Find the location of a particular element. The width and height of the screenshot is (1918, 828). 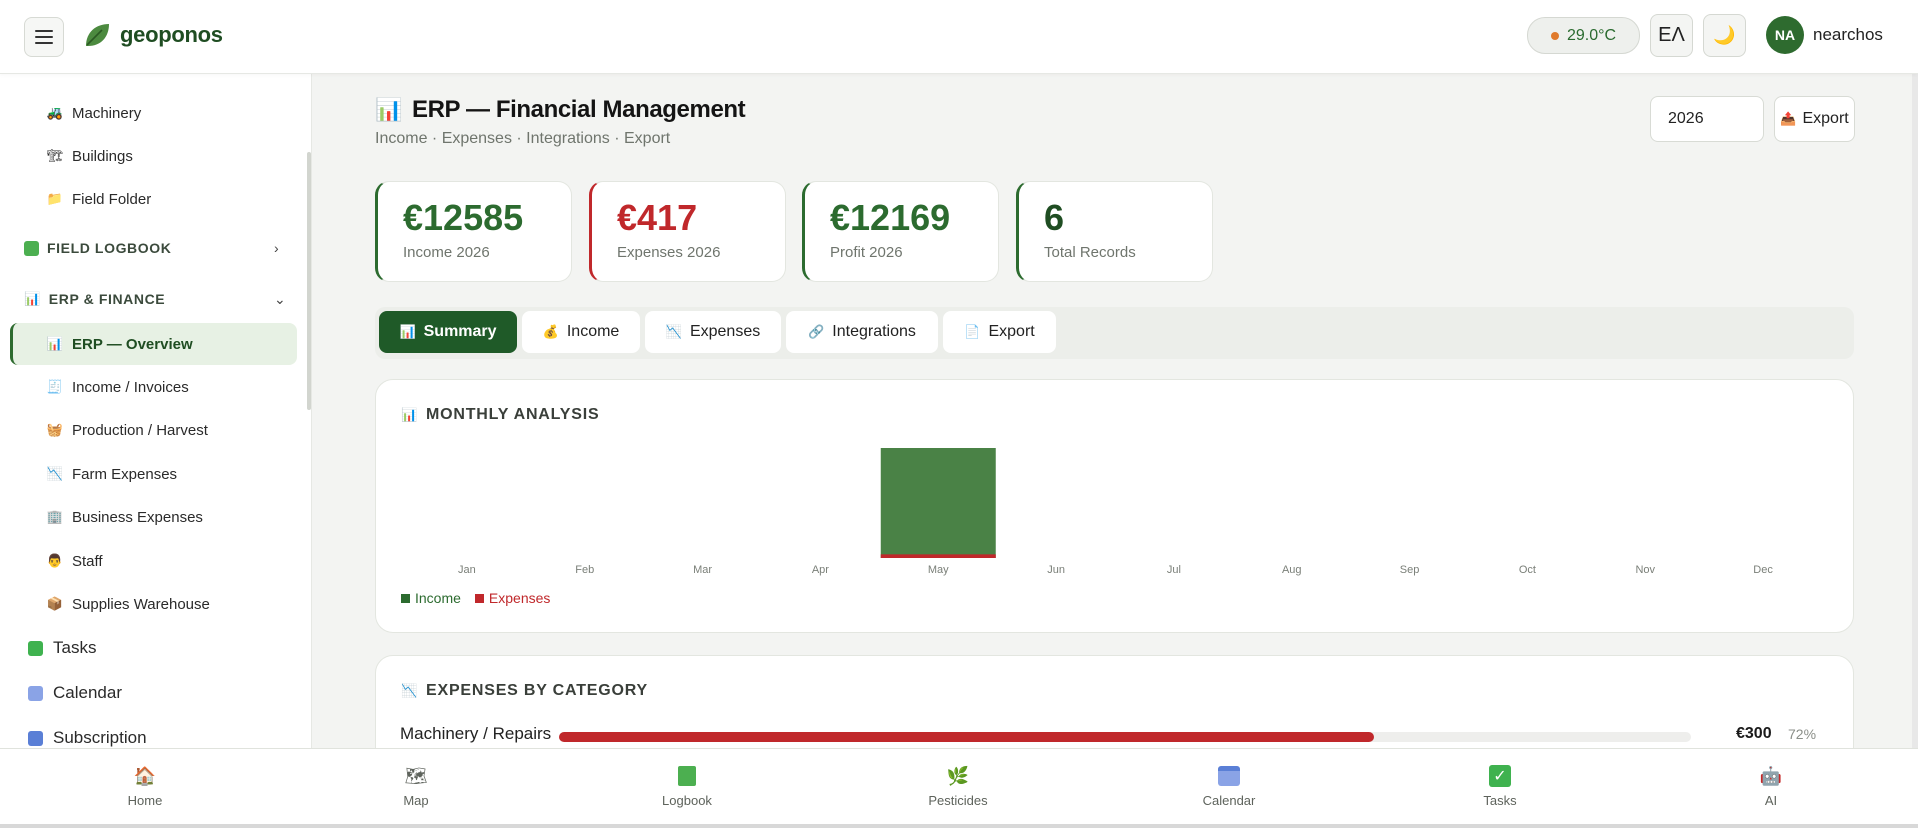

user-name: nearchos is located at coordinates (1848, 35).